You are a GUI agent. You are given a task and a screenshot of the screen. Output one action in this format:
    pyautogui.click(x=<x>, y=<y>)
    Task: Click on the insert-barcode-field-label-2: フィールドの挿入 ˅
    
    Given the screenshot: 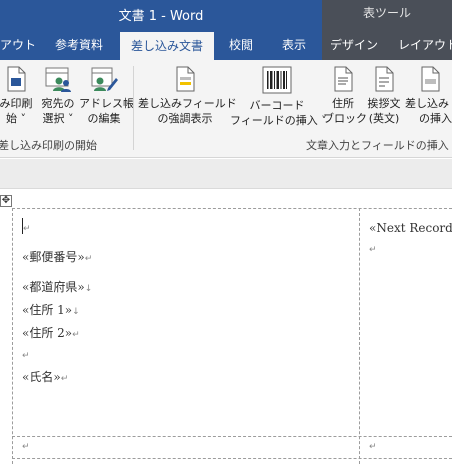 What is the action you would take?
    pyautogui.click(x=278, y=120)
    